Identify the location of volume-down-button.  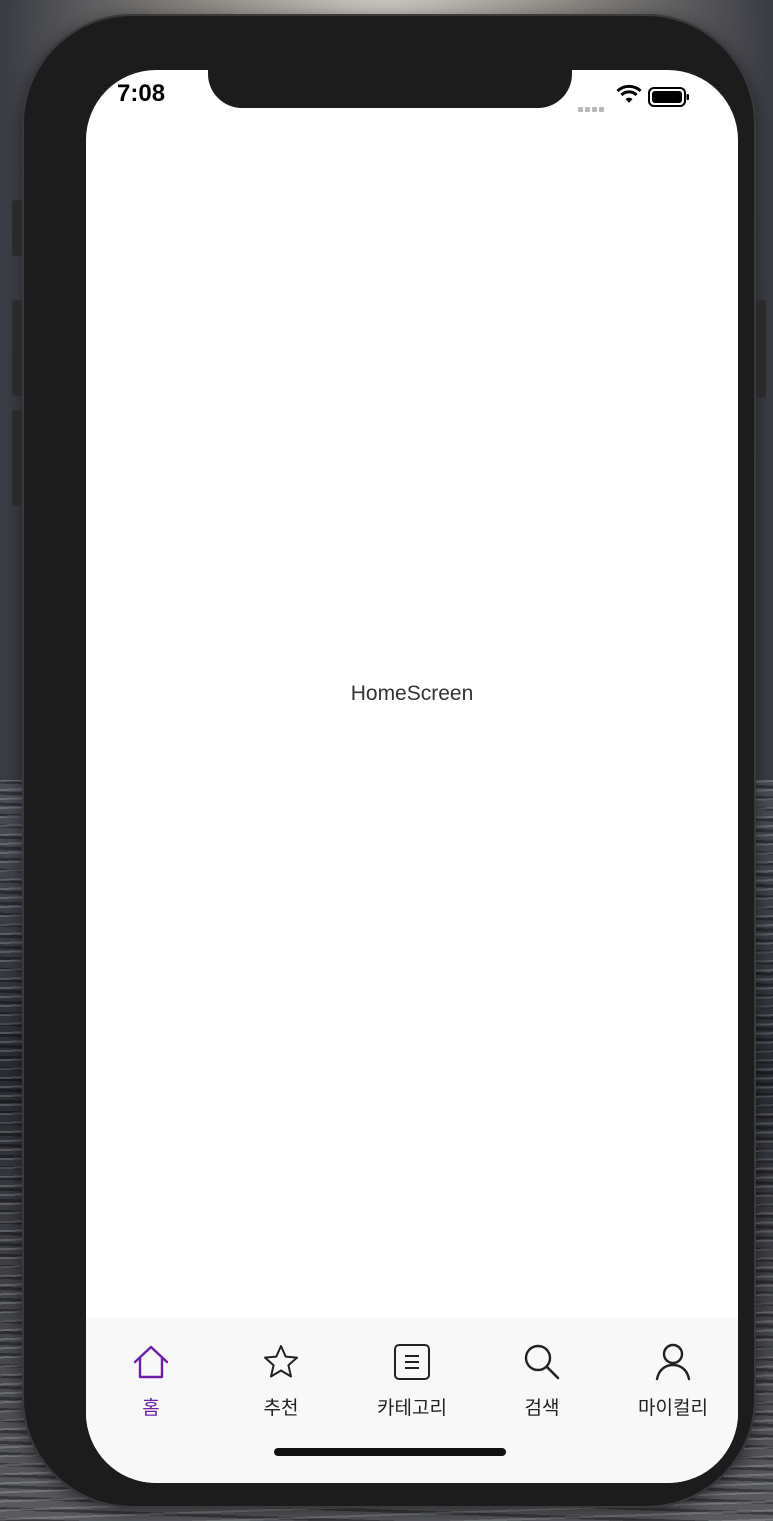
(17, 458).